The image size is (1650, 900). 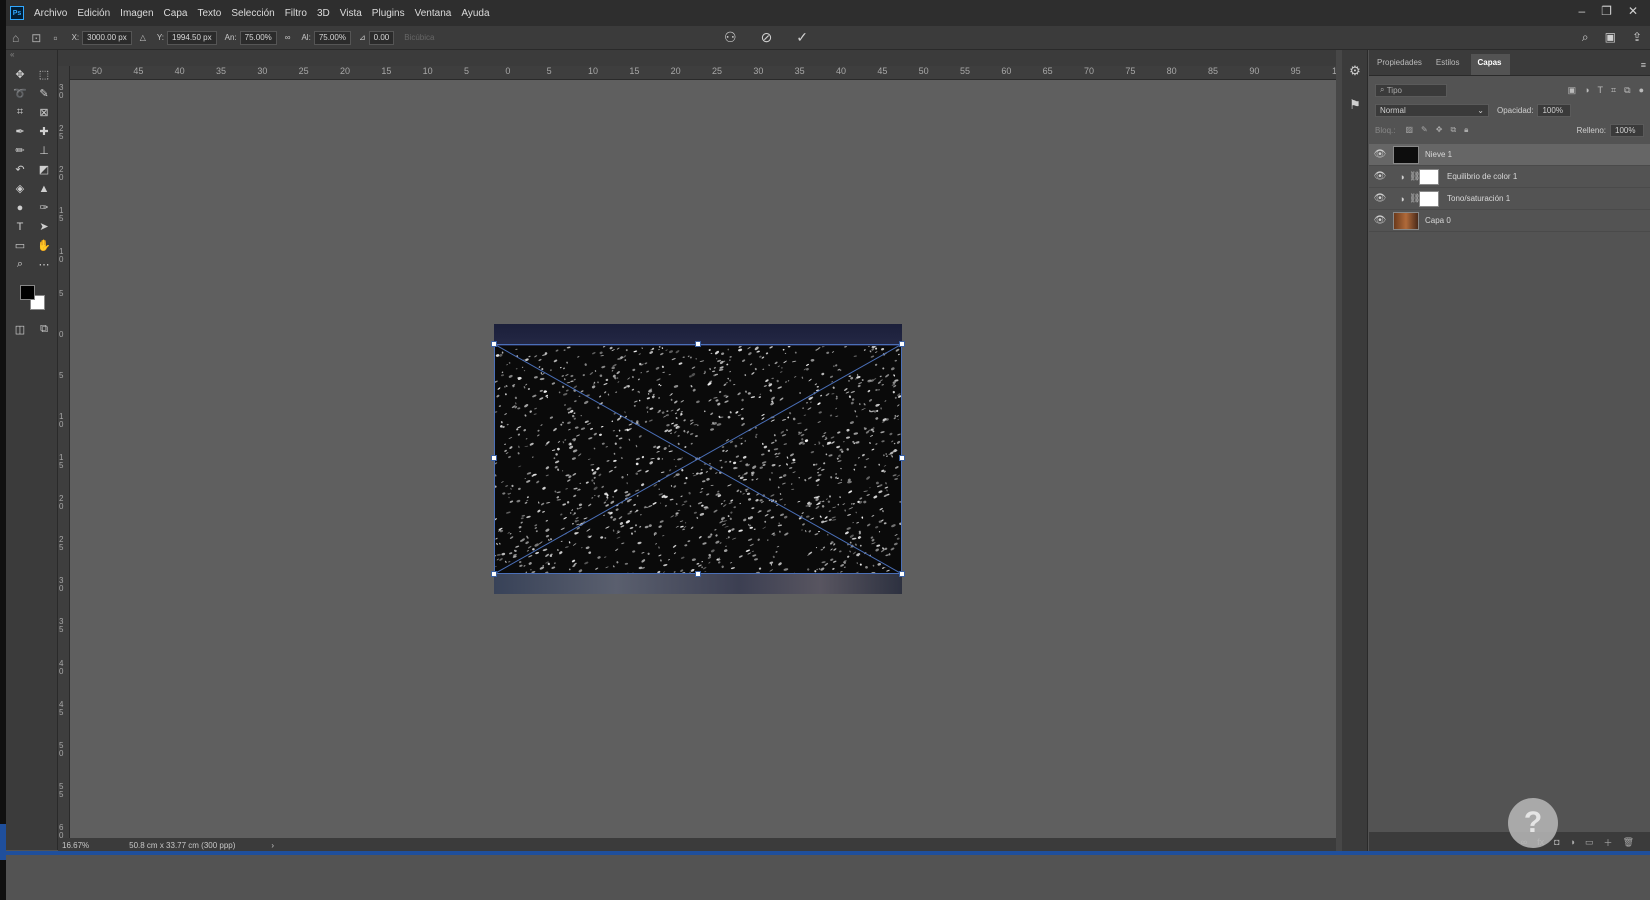 What do you see at coordinates (20, 150) in the screenshot?
I see `brush-tool-icon: ✏` at bounding box center [20, 150].